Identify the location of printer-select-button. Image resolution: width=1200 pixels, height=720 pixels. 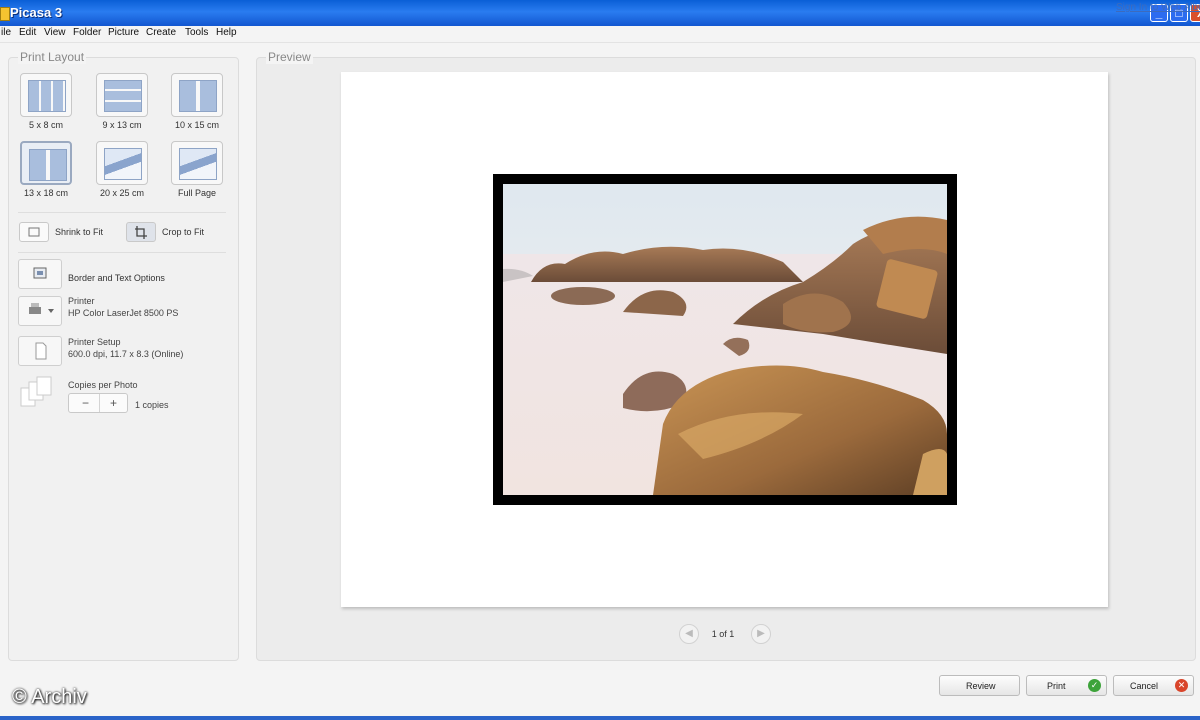
(40, 311).